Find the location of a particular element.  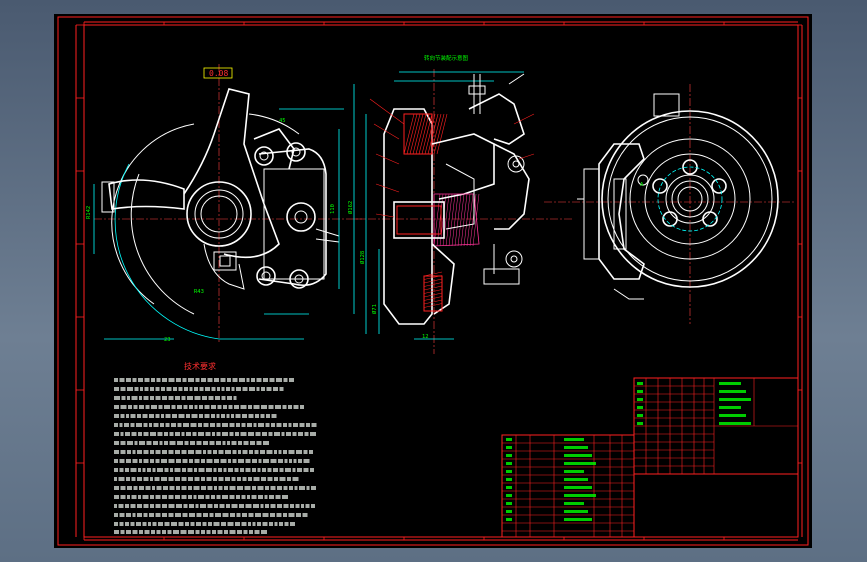

technical-notes: 技术要求 is located at coordinates (215, 447).